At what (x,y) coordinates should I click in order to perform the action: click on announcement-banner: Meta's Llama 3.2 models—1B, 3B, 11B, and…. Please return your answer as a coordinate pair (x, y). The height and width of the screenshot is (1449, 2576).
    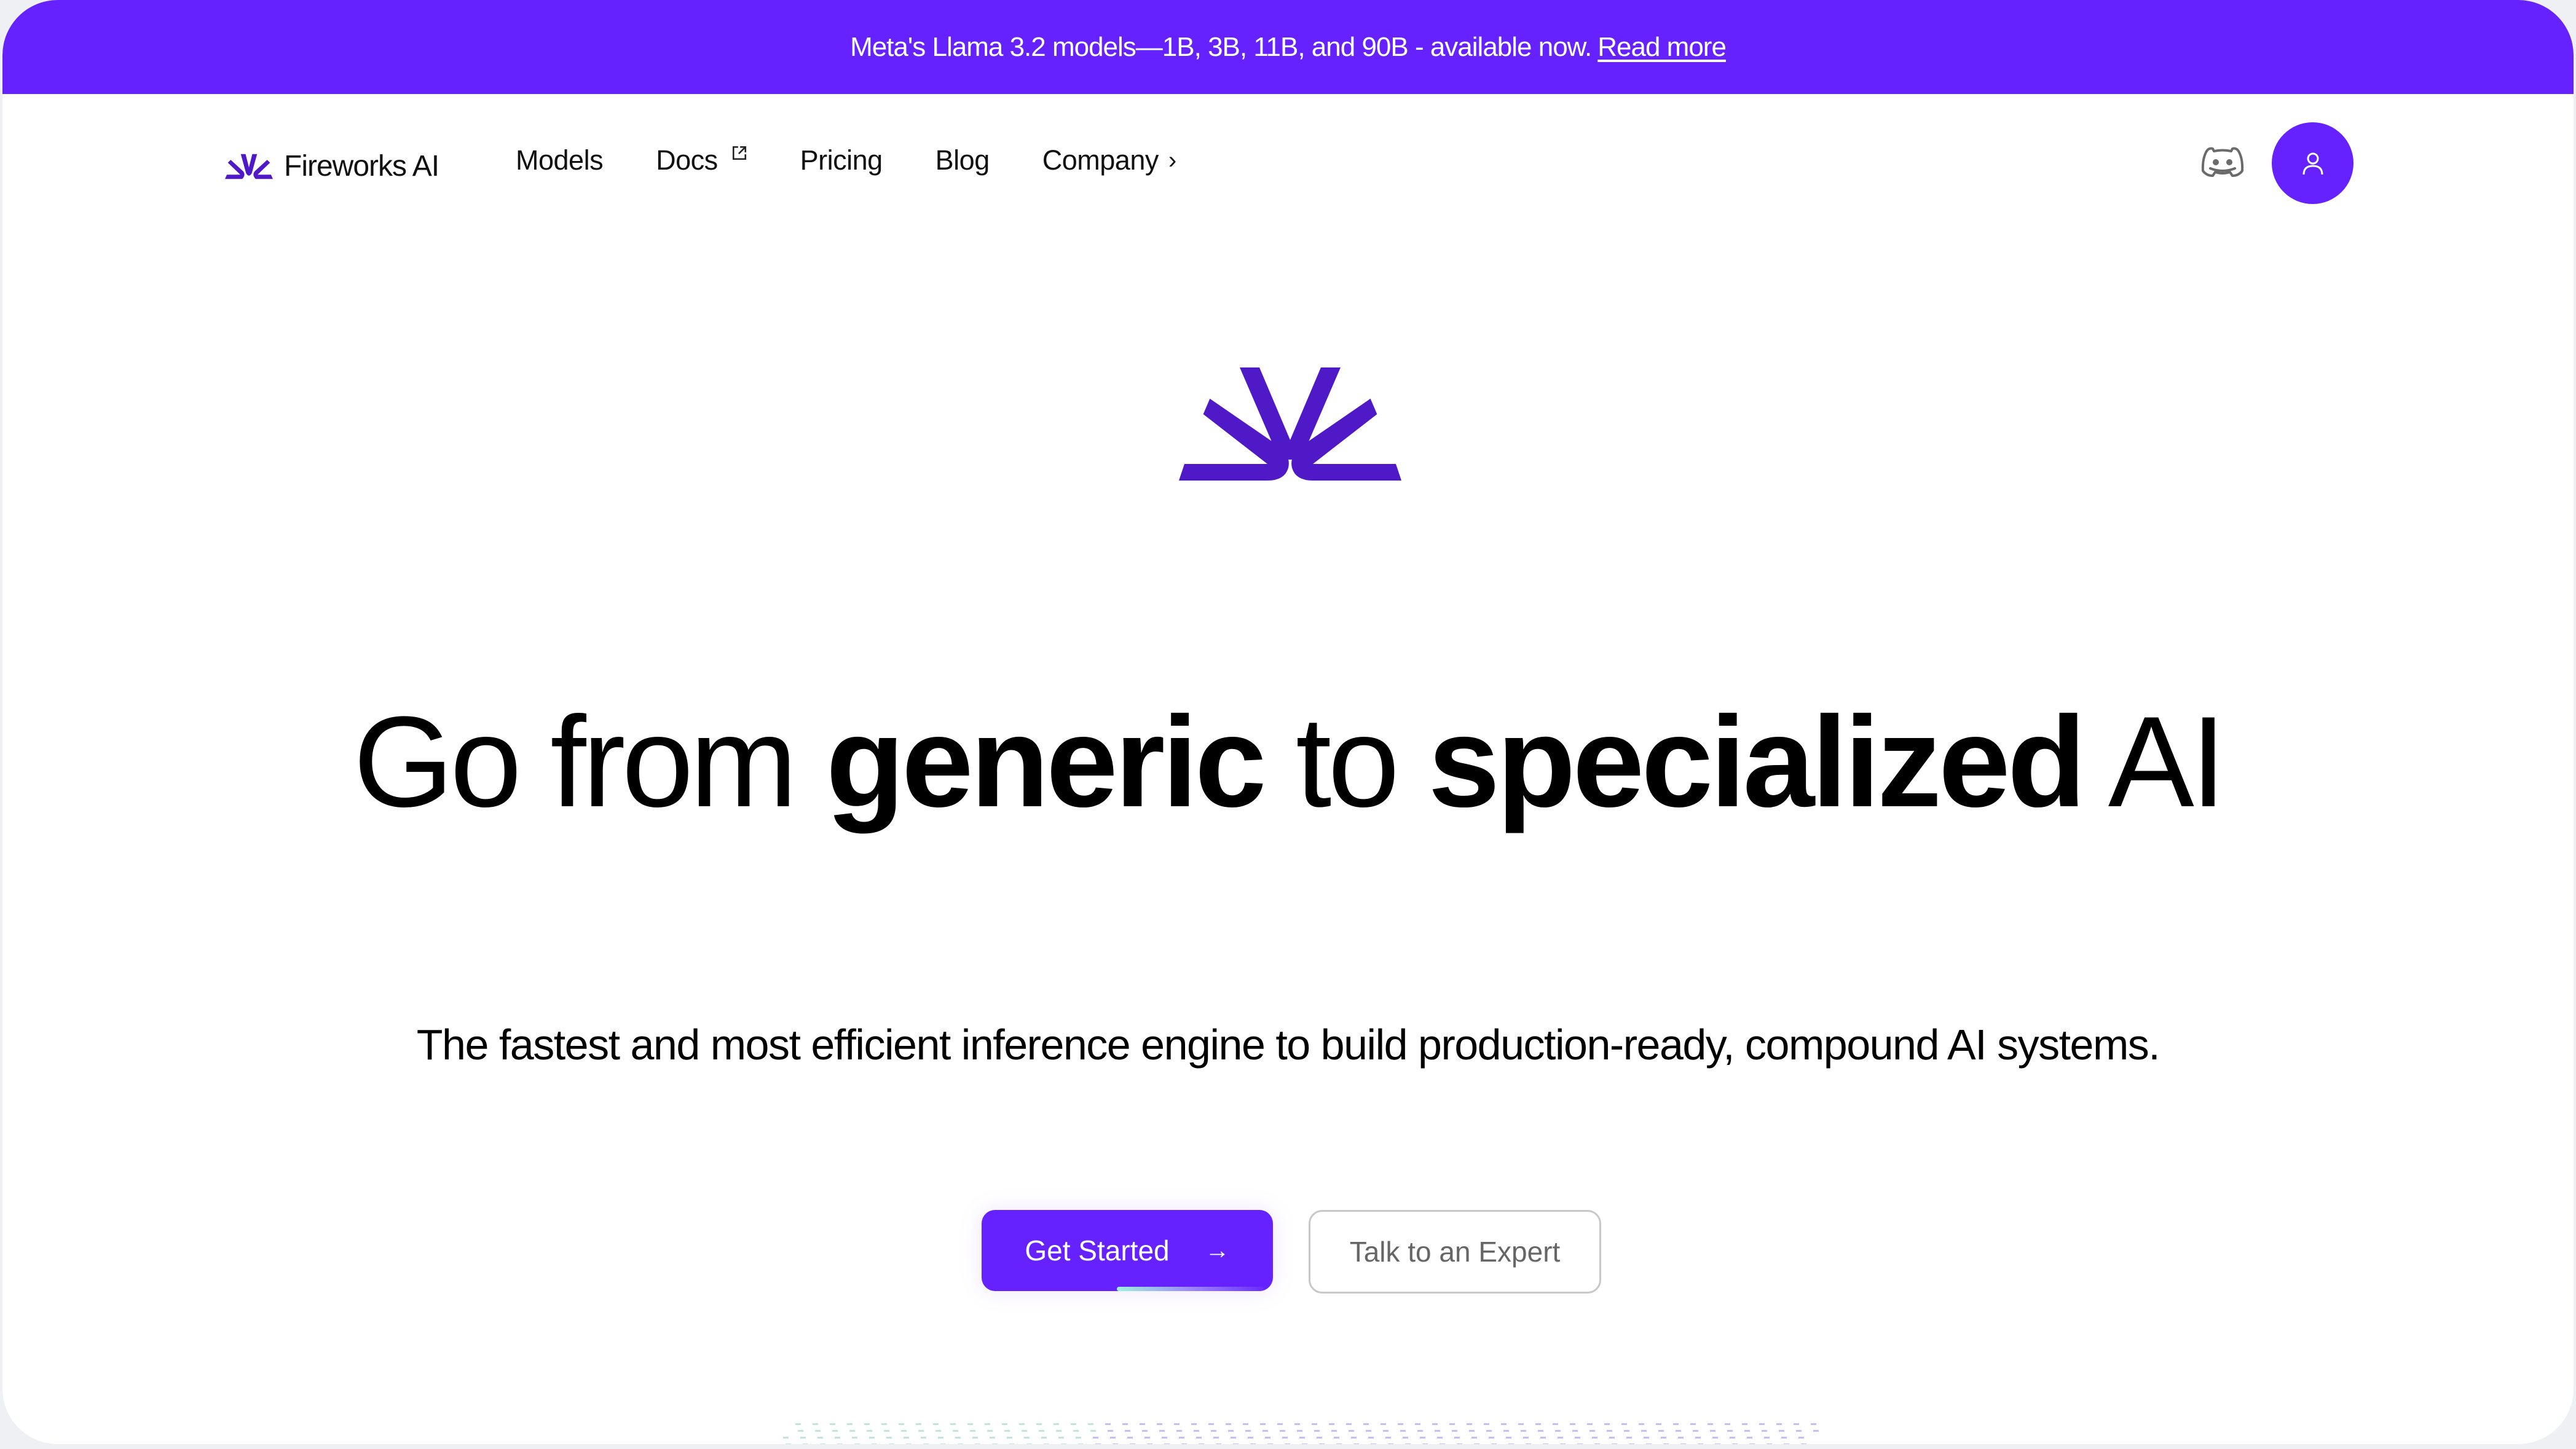
    Looking at the image, I should click on (1288, 47).